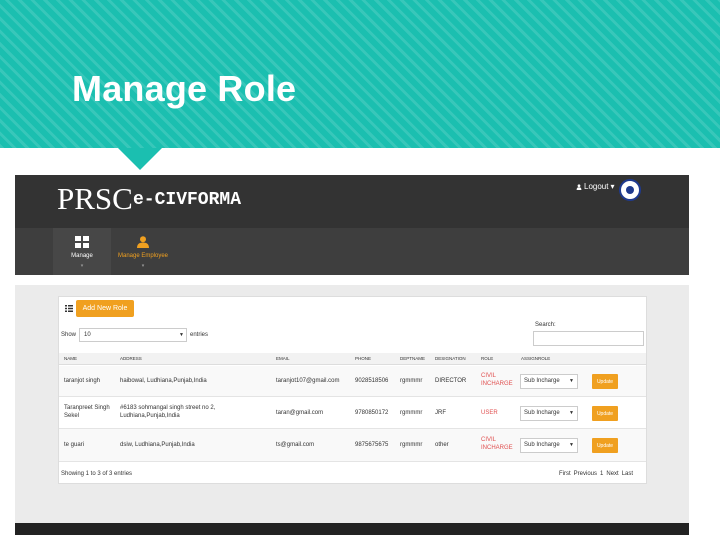  Describe the element at coordinates (105, 308) in the screenshot. I see `add-new-role-button: Add New Role` at that location.